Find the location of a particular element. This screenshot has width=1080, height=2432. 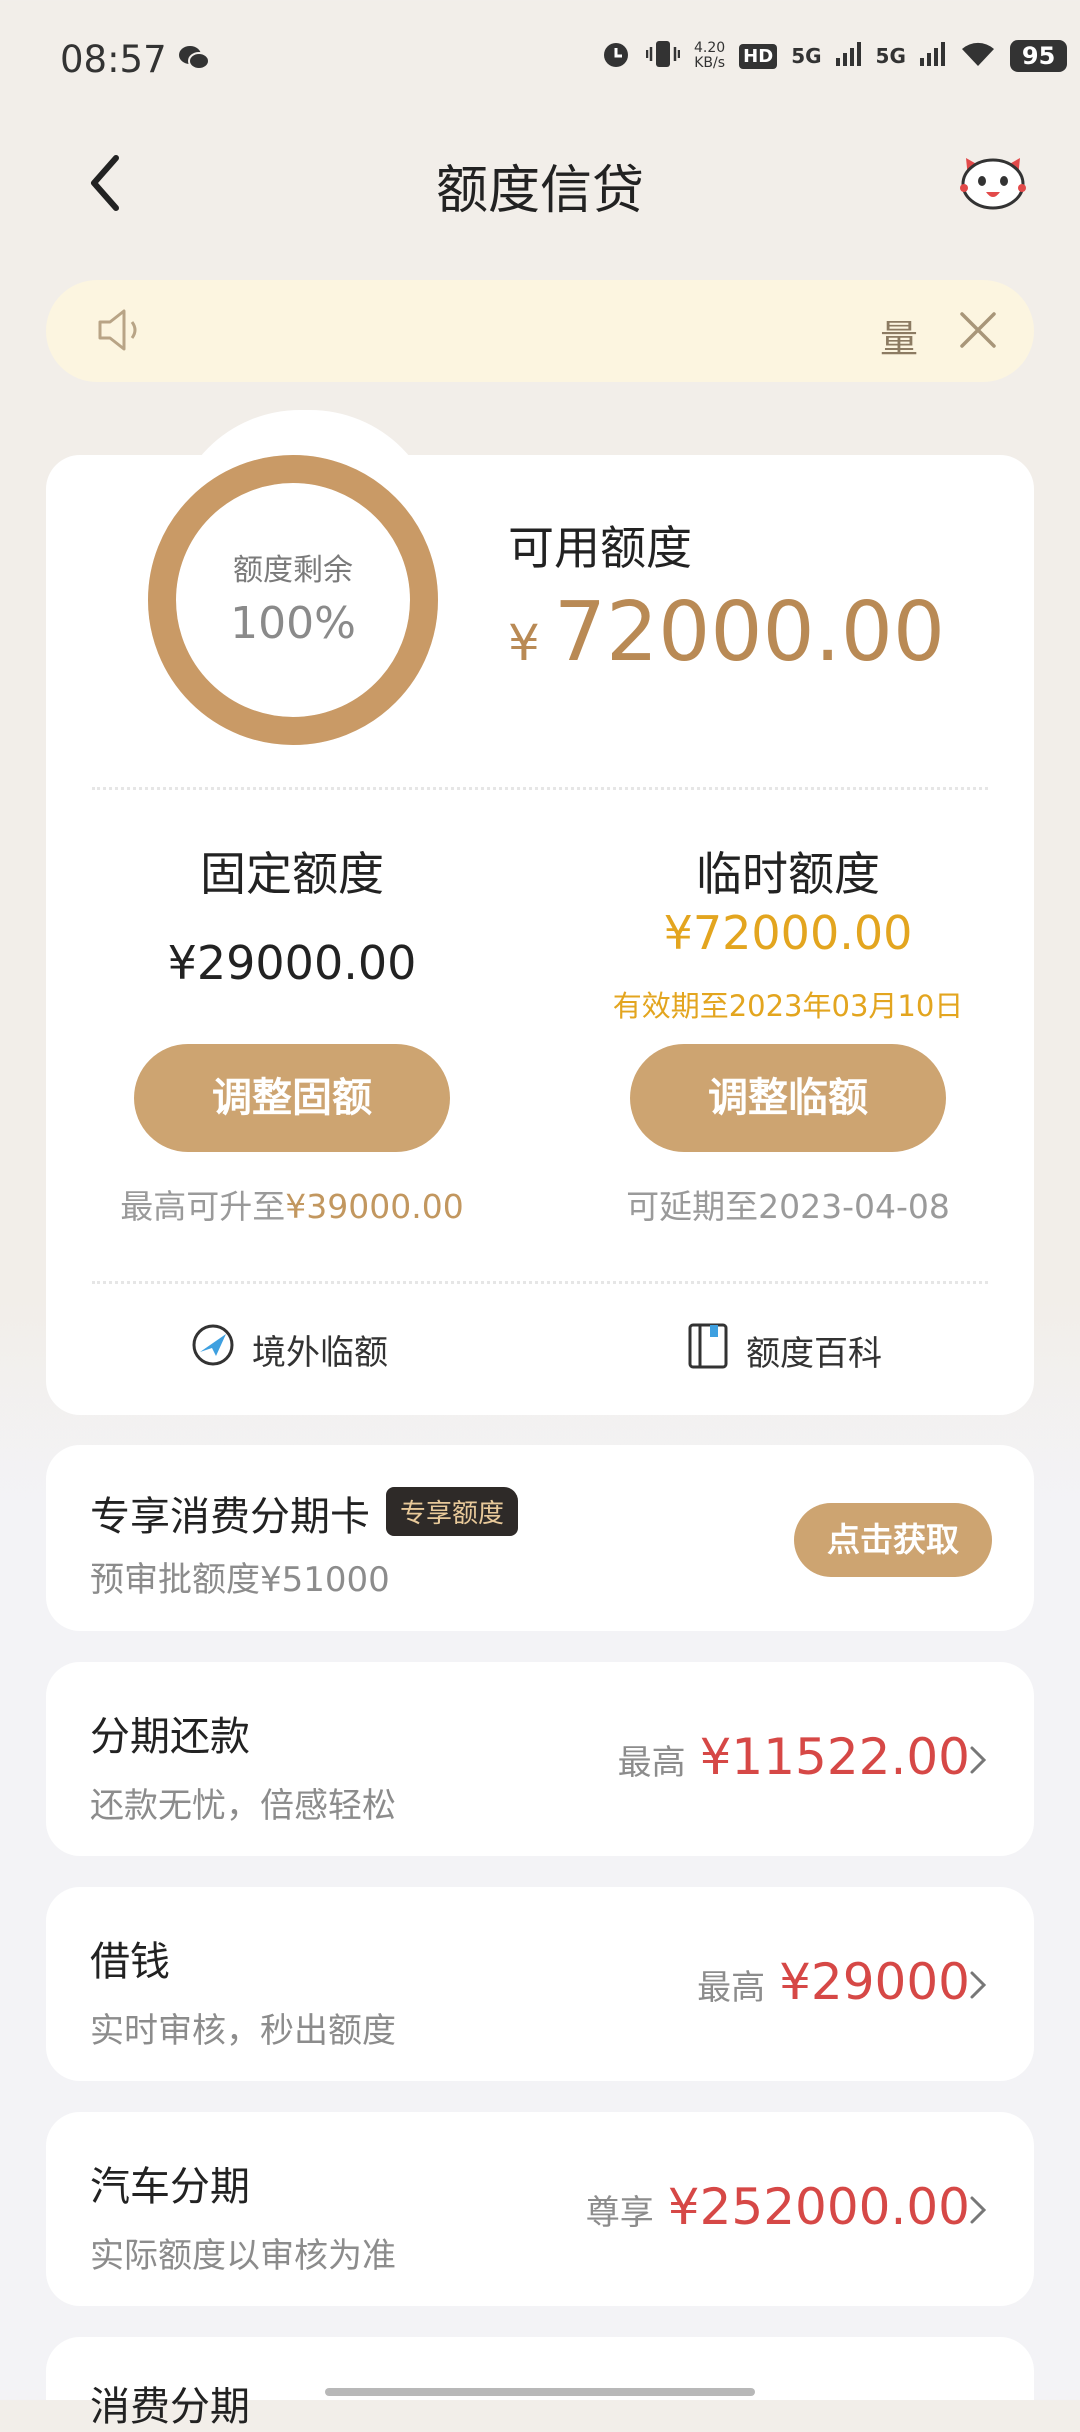

fixed-credit-note: 最高可升至¥39000.00 is located at coordinates (292, 1204).